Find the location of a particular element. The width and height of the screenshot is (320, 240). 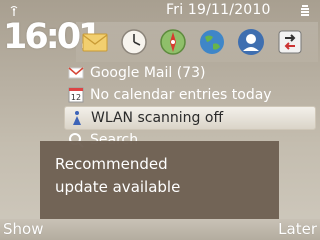

date-time: Fri 19/11/2010 is located at coordinates (218, 10).